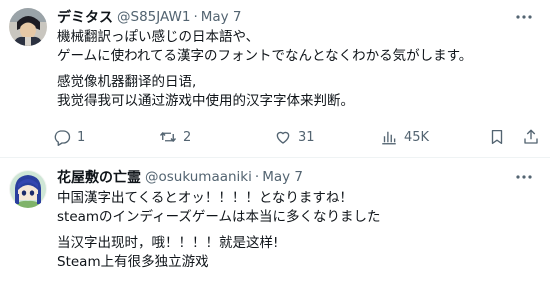 This screenshot has height=287, width=550. I want to click on share-icon, so click(531, 136).